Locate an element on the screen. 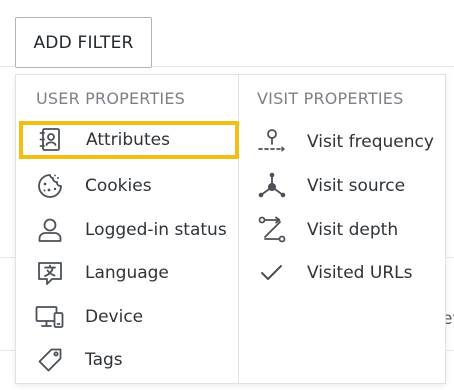 The image size is (454, 390). menu-item-device: Device is located at coordinates (89, 317).